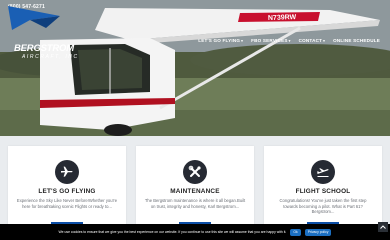 This screenshot has height=240, width=390. I want to click on nav-item-label: CONTACT, so click(310, 40).